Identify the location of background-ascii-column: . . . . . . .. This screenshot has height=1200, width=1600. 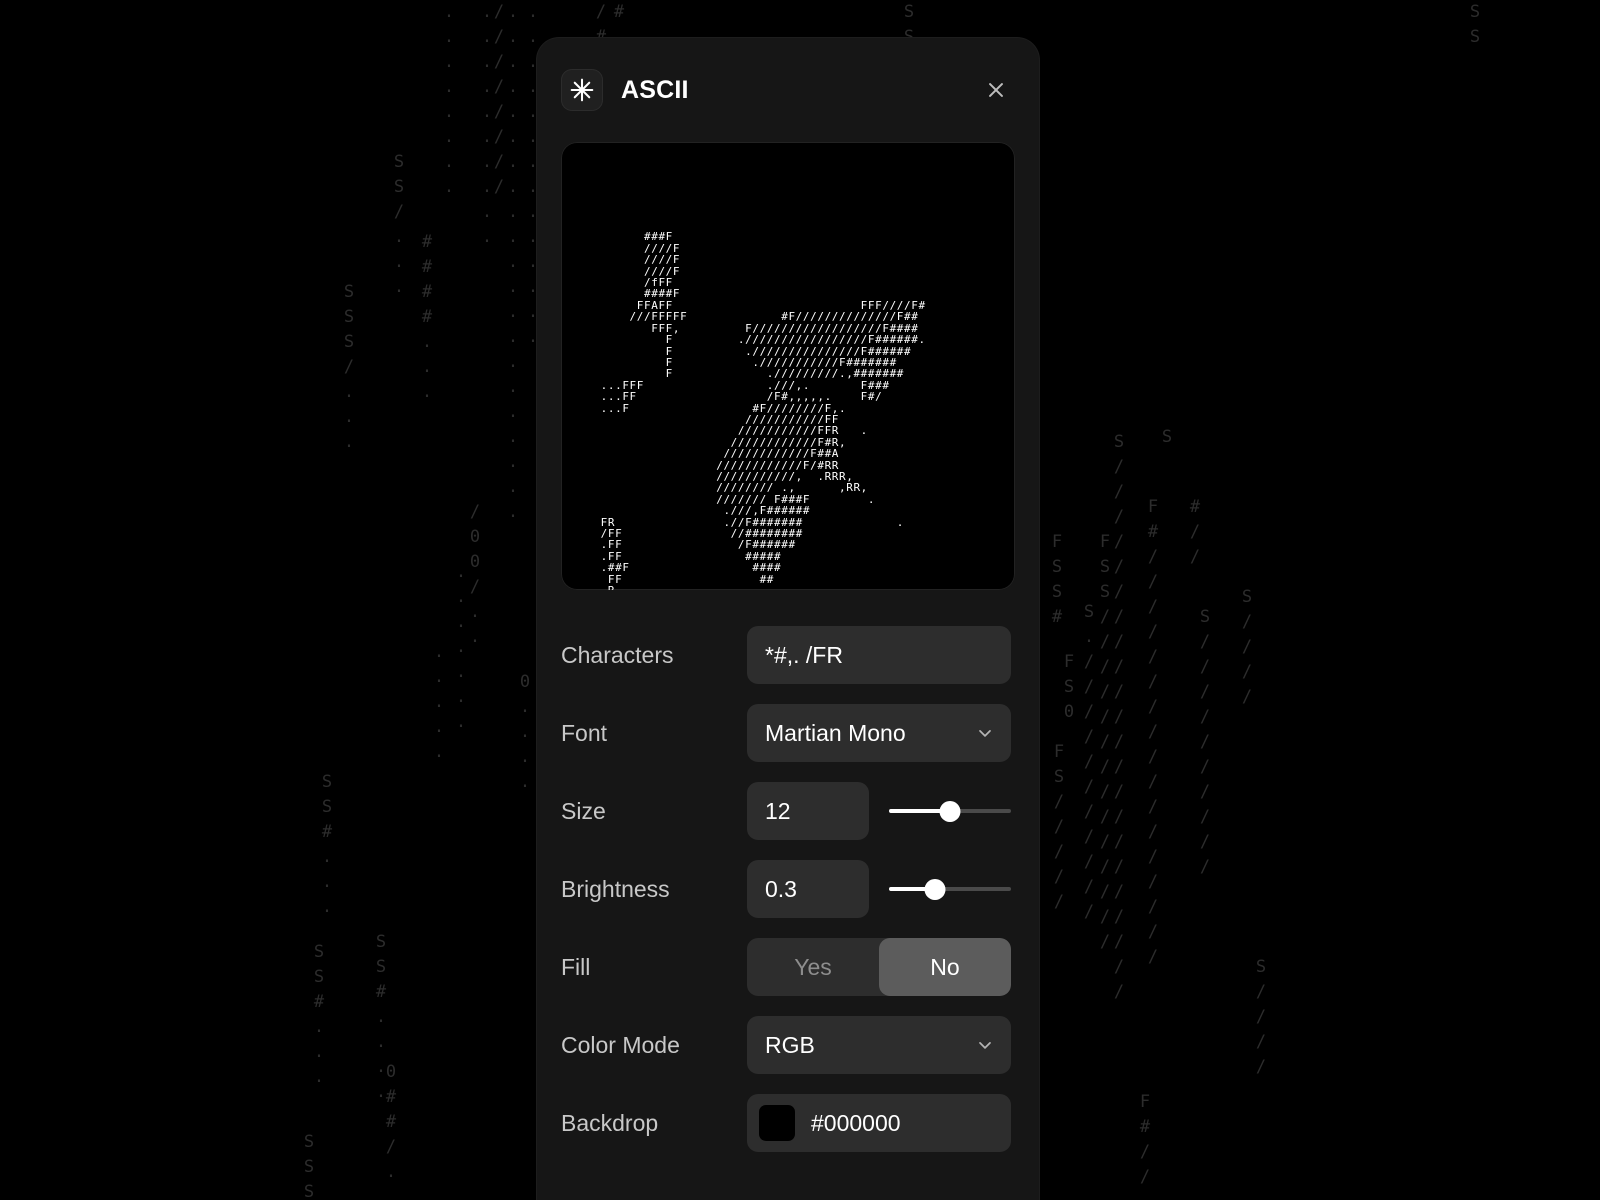
(461, 647).